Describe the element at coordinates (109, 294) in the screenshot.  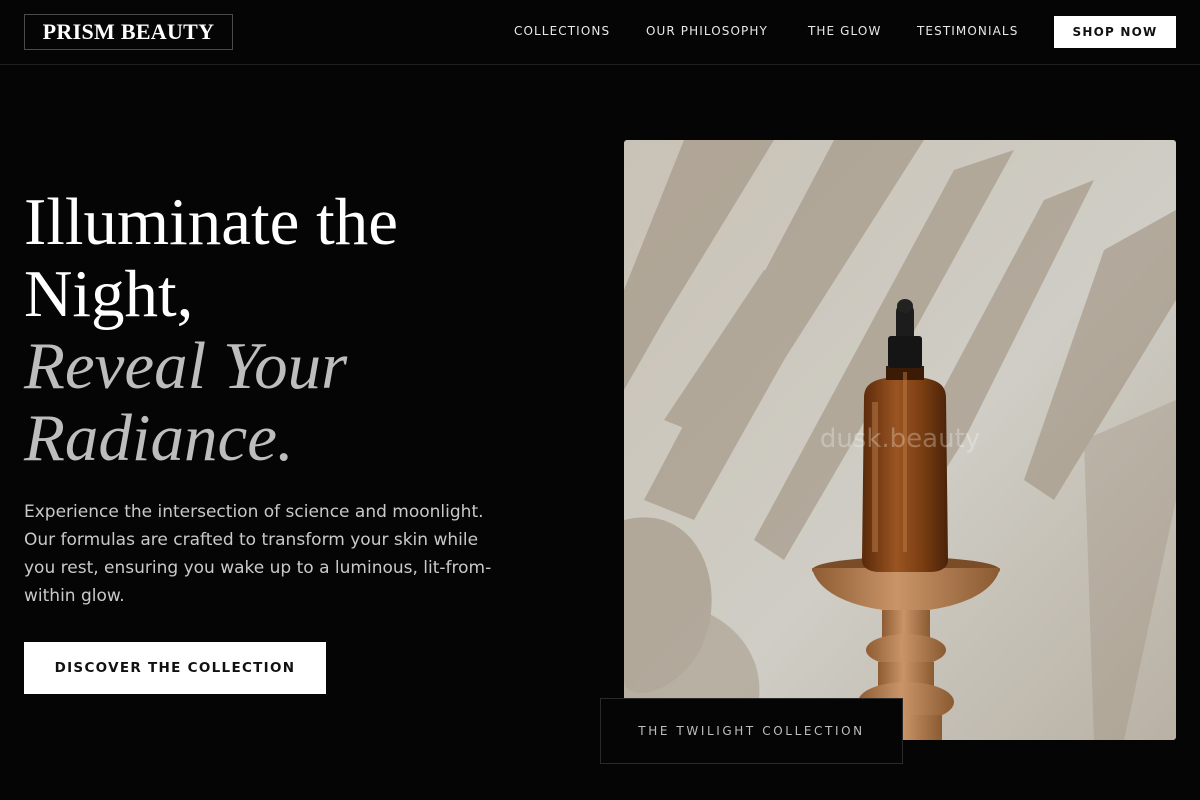
I see `headline-line-2: Night,` at that location.